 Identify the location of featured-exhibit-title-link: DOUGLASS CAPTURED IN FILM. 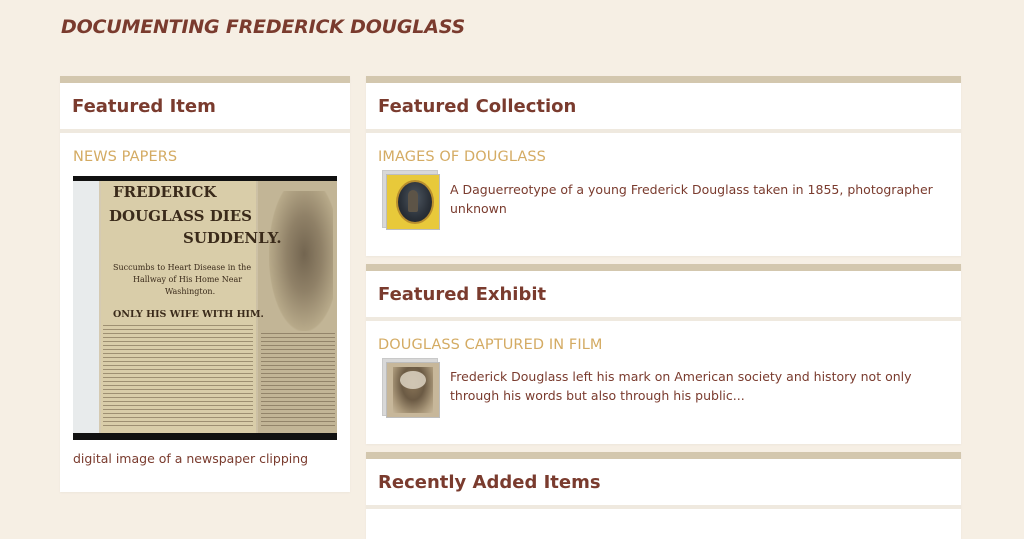
(490, 345).